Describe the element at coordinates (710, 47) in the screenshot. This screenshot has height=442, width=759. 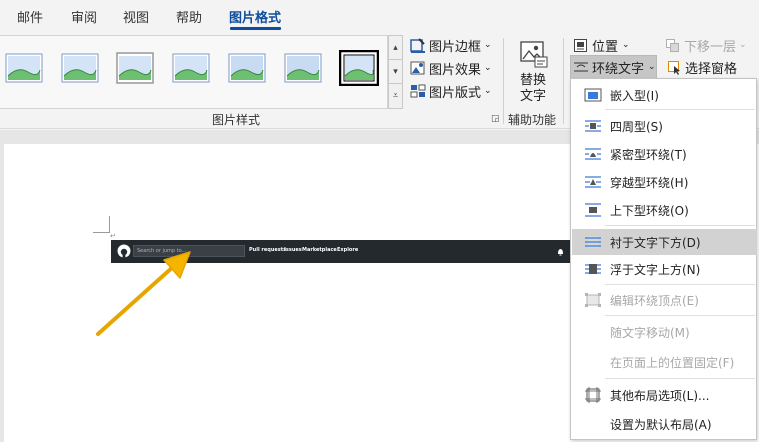
I see `send-backward-label: 下移一层` at that location.